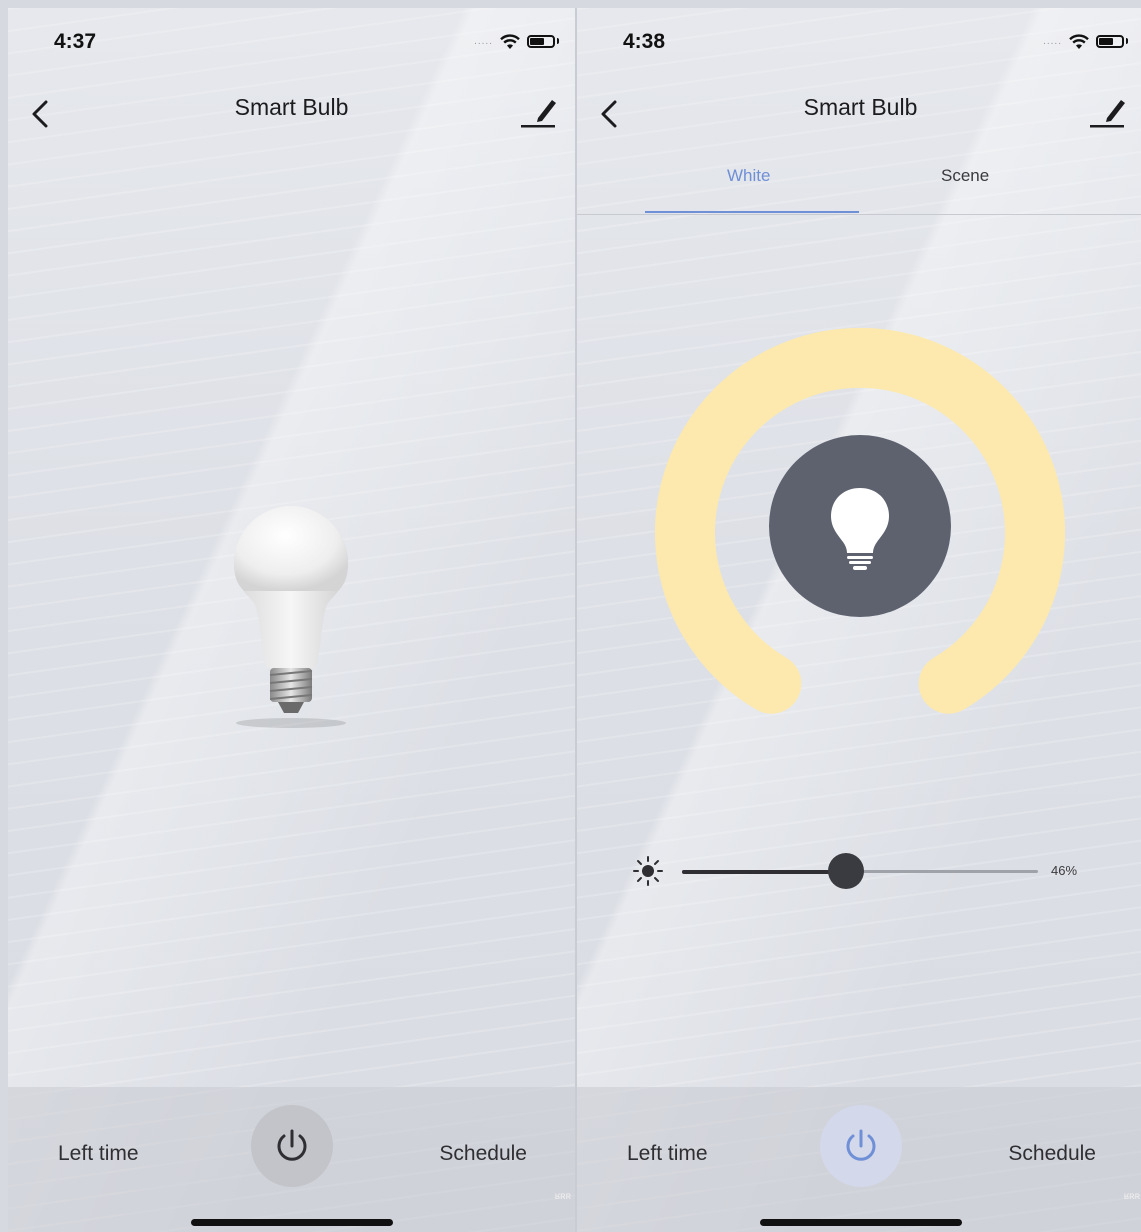 The image size is (1141, 1232). Describe the element at coordinates (644, 41) in the screenshot. I see `status-time: 4:38` at that location.